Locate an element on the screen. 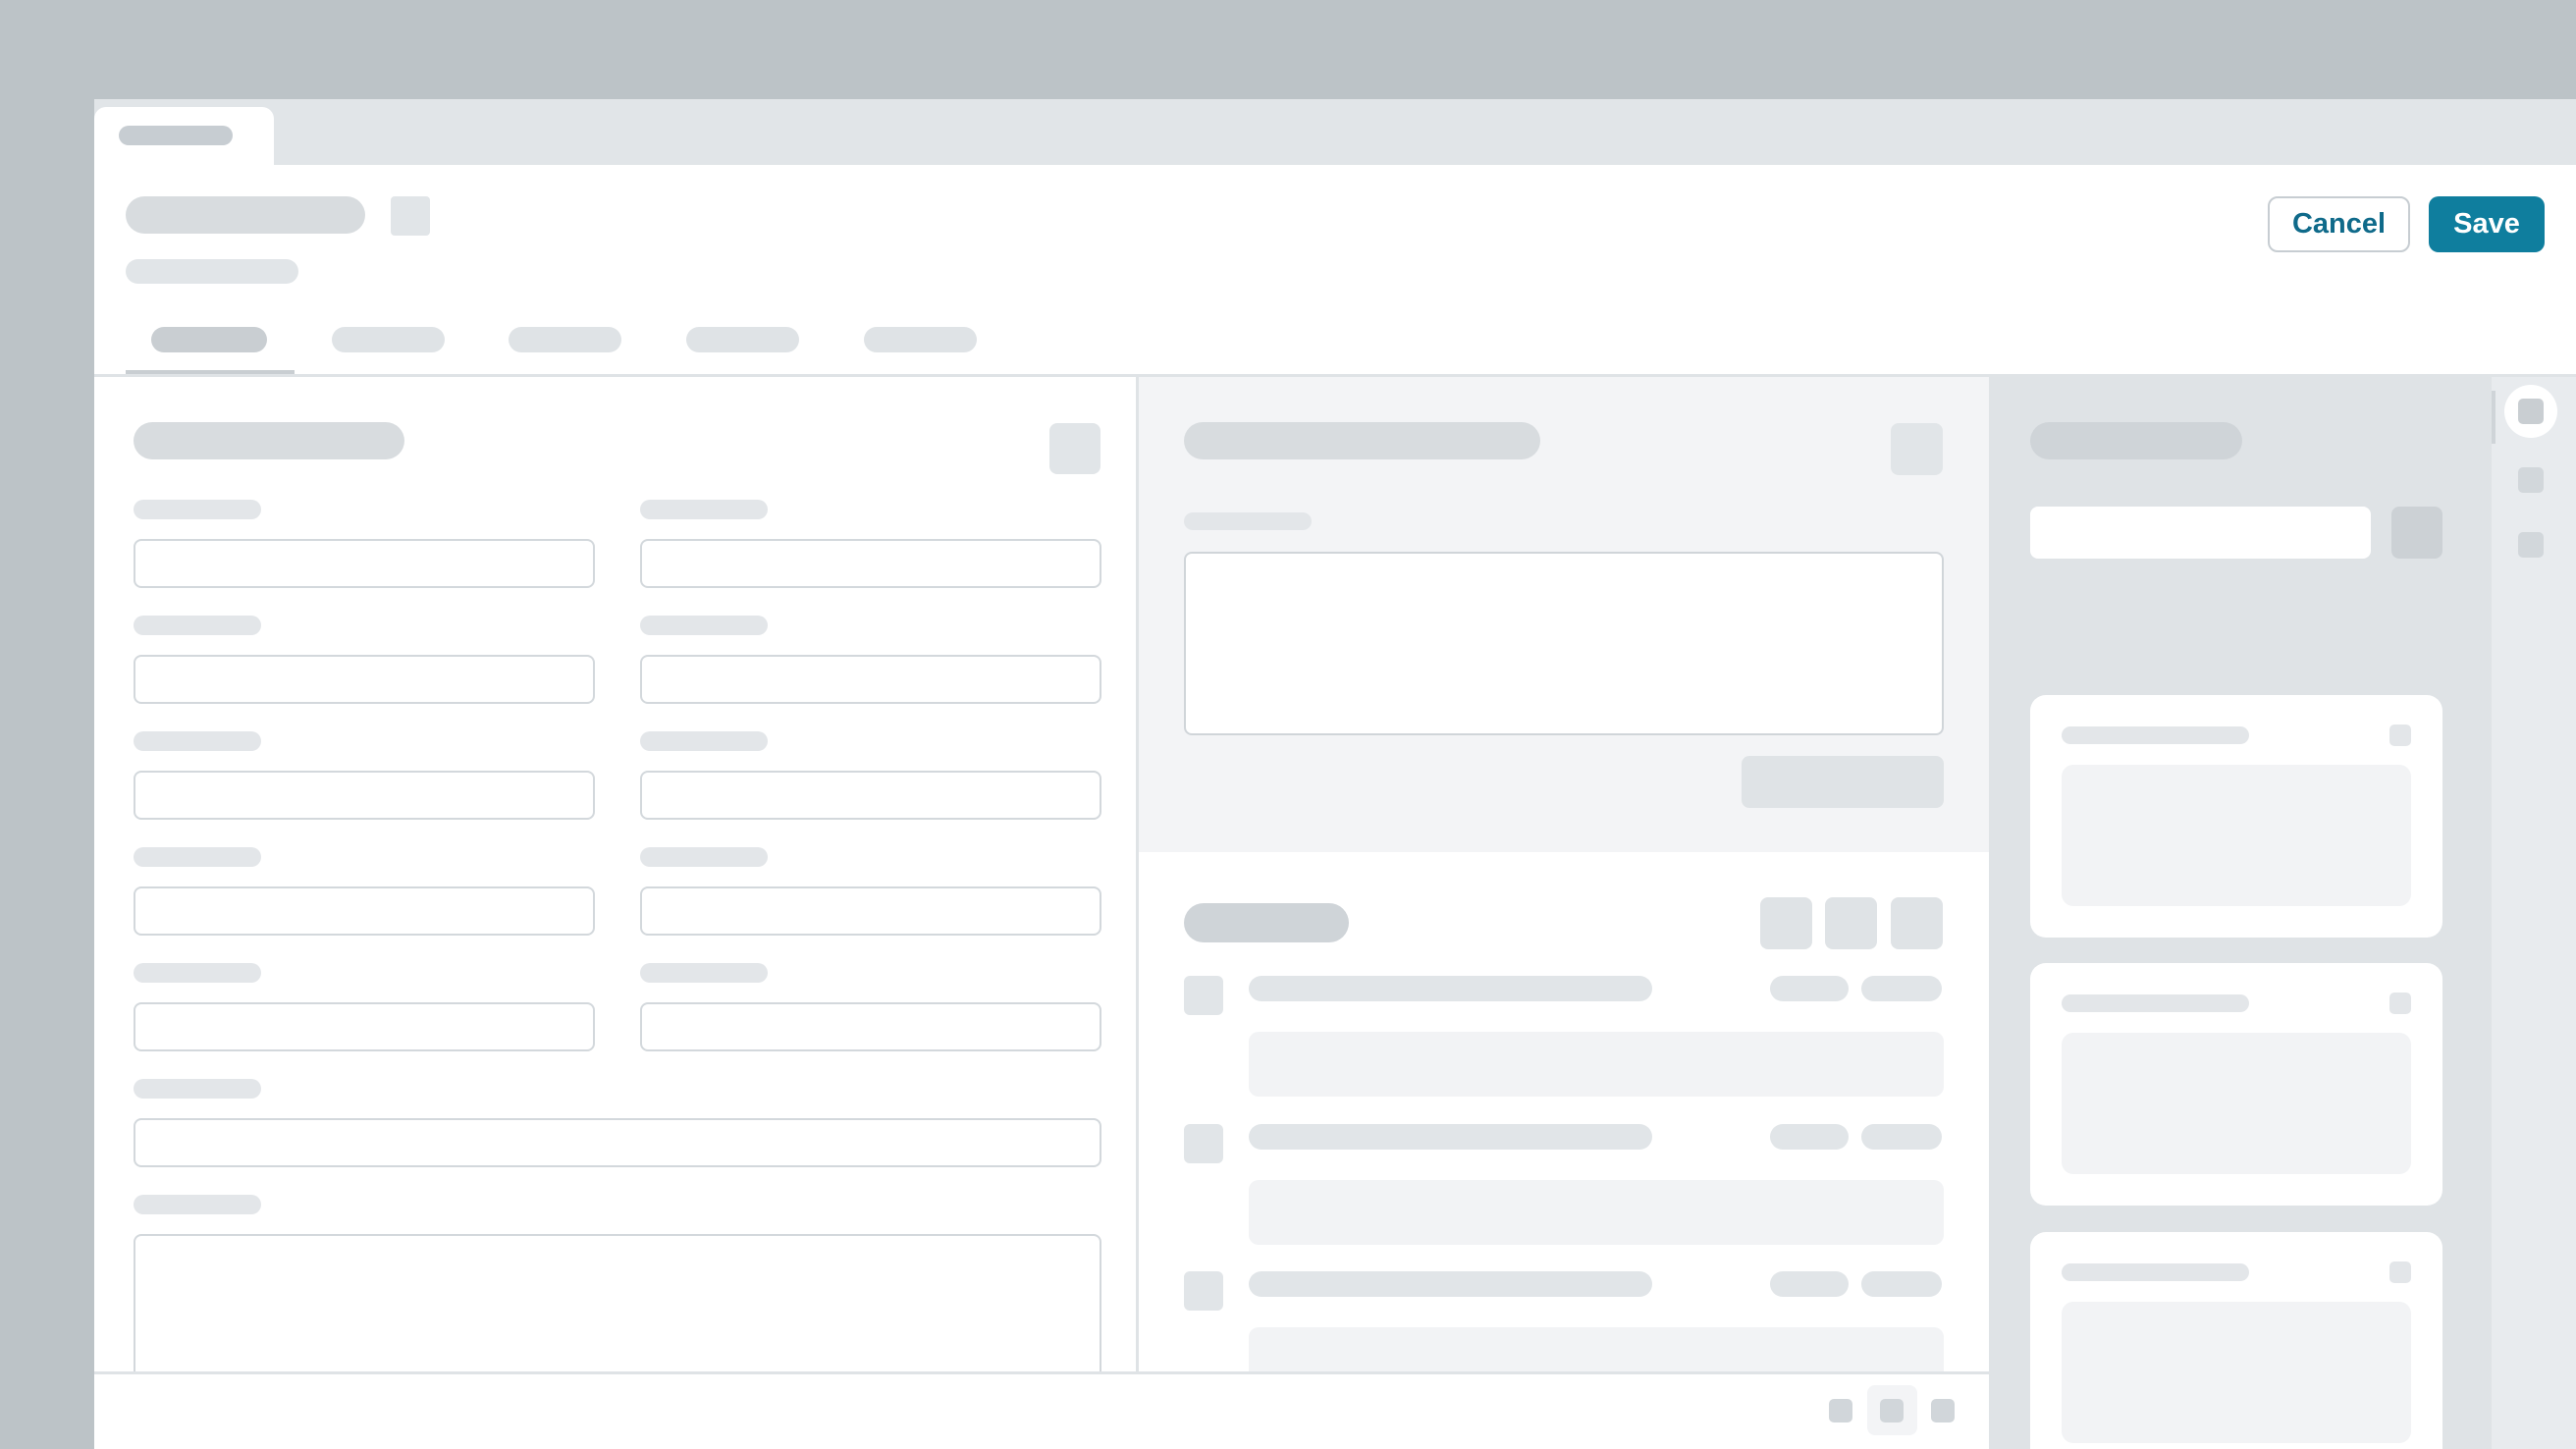 This screenshot has width=2576, height=1449. rail-selection-indicator is located at coordinates (2494, 417).